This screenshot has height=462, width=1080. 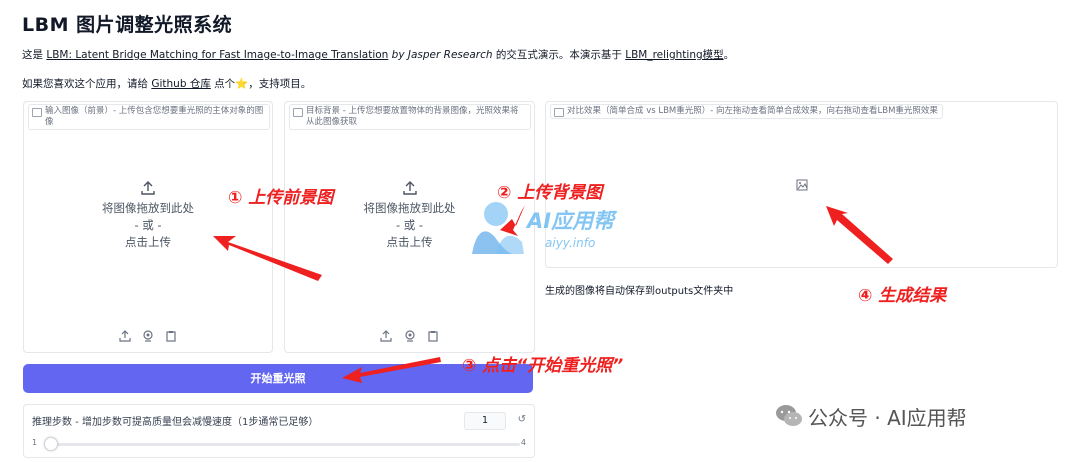 I want to click on wechat-icon, so click(x=789, y=415).